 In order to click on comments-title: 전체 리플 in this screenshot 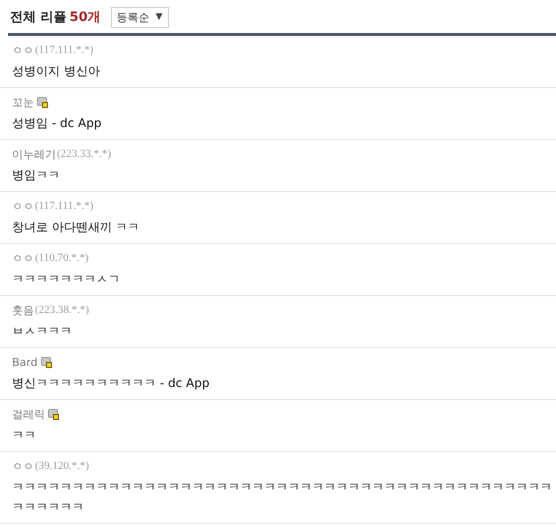, I will do `click(38, 17)`.